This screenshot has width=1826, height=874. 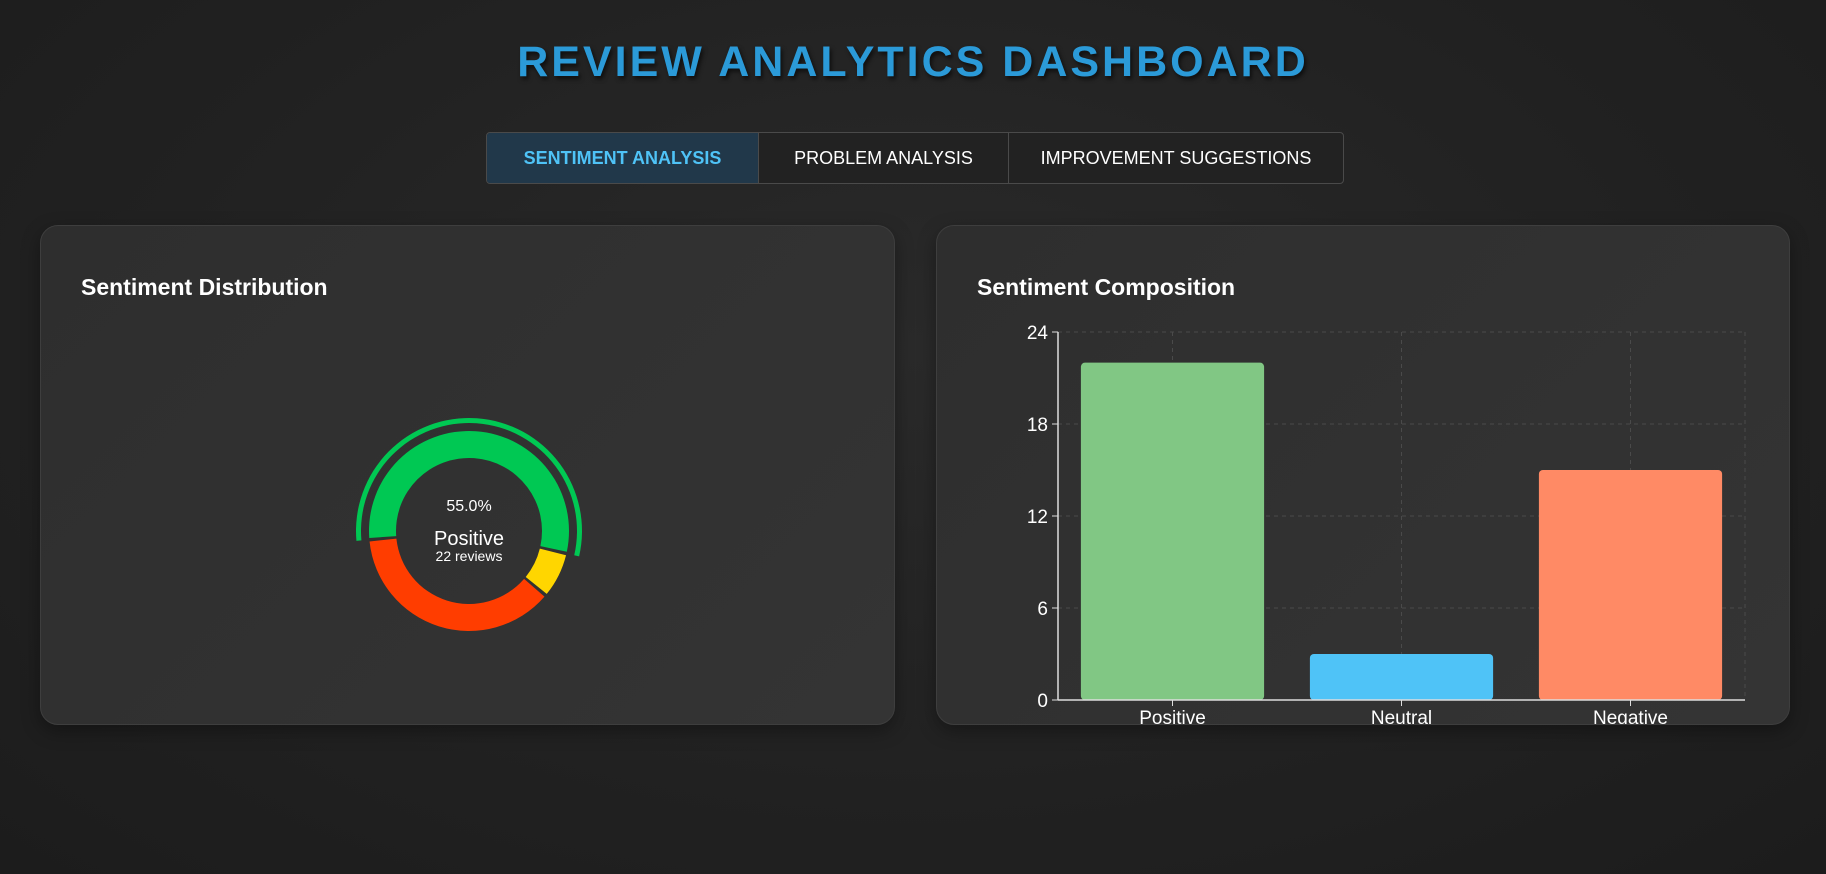 What do you see at coordinates (469, 556) in the screenshot?
I see `donut-center-count: 22 reviews` at bounding box center [469, 556].